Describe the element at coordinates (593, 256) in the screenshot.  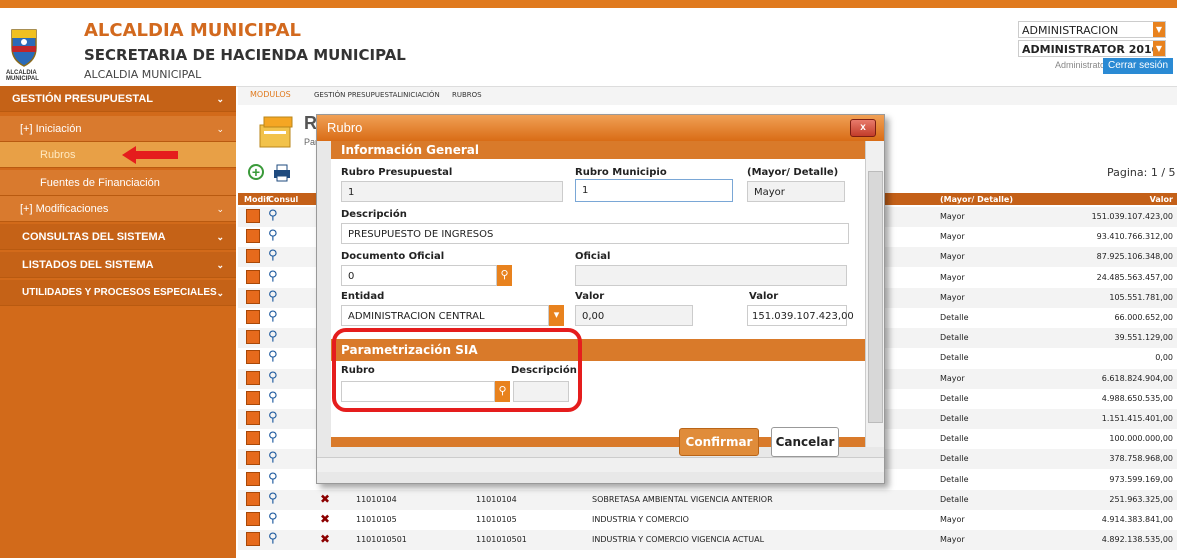
I see `oficial-label: Oficial` at that location.